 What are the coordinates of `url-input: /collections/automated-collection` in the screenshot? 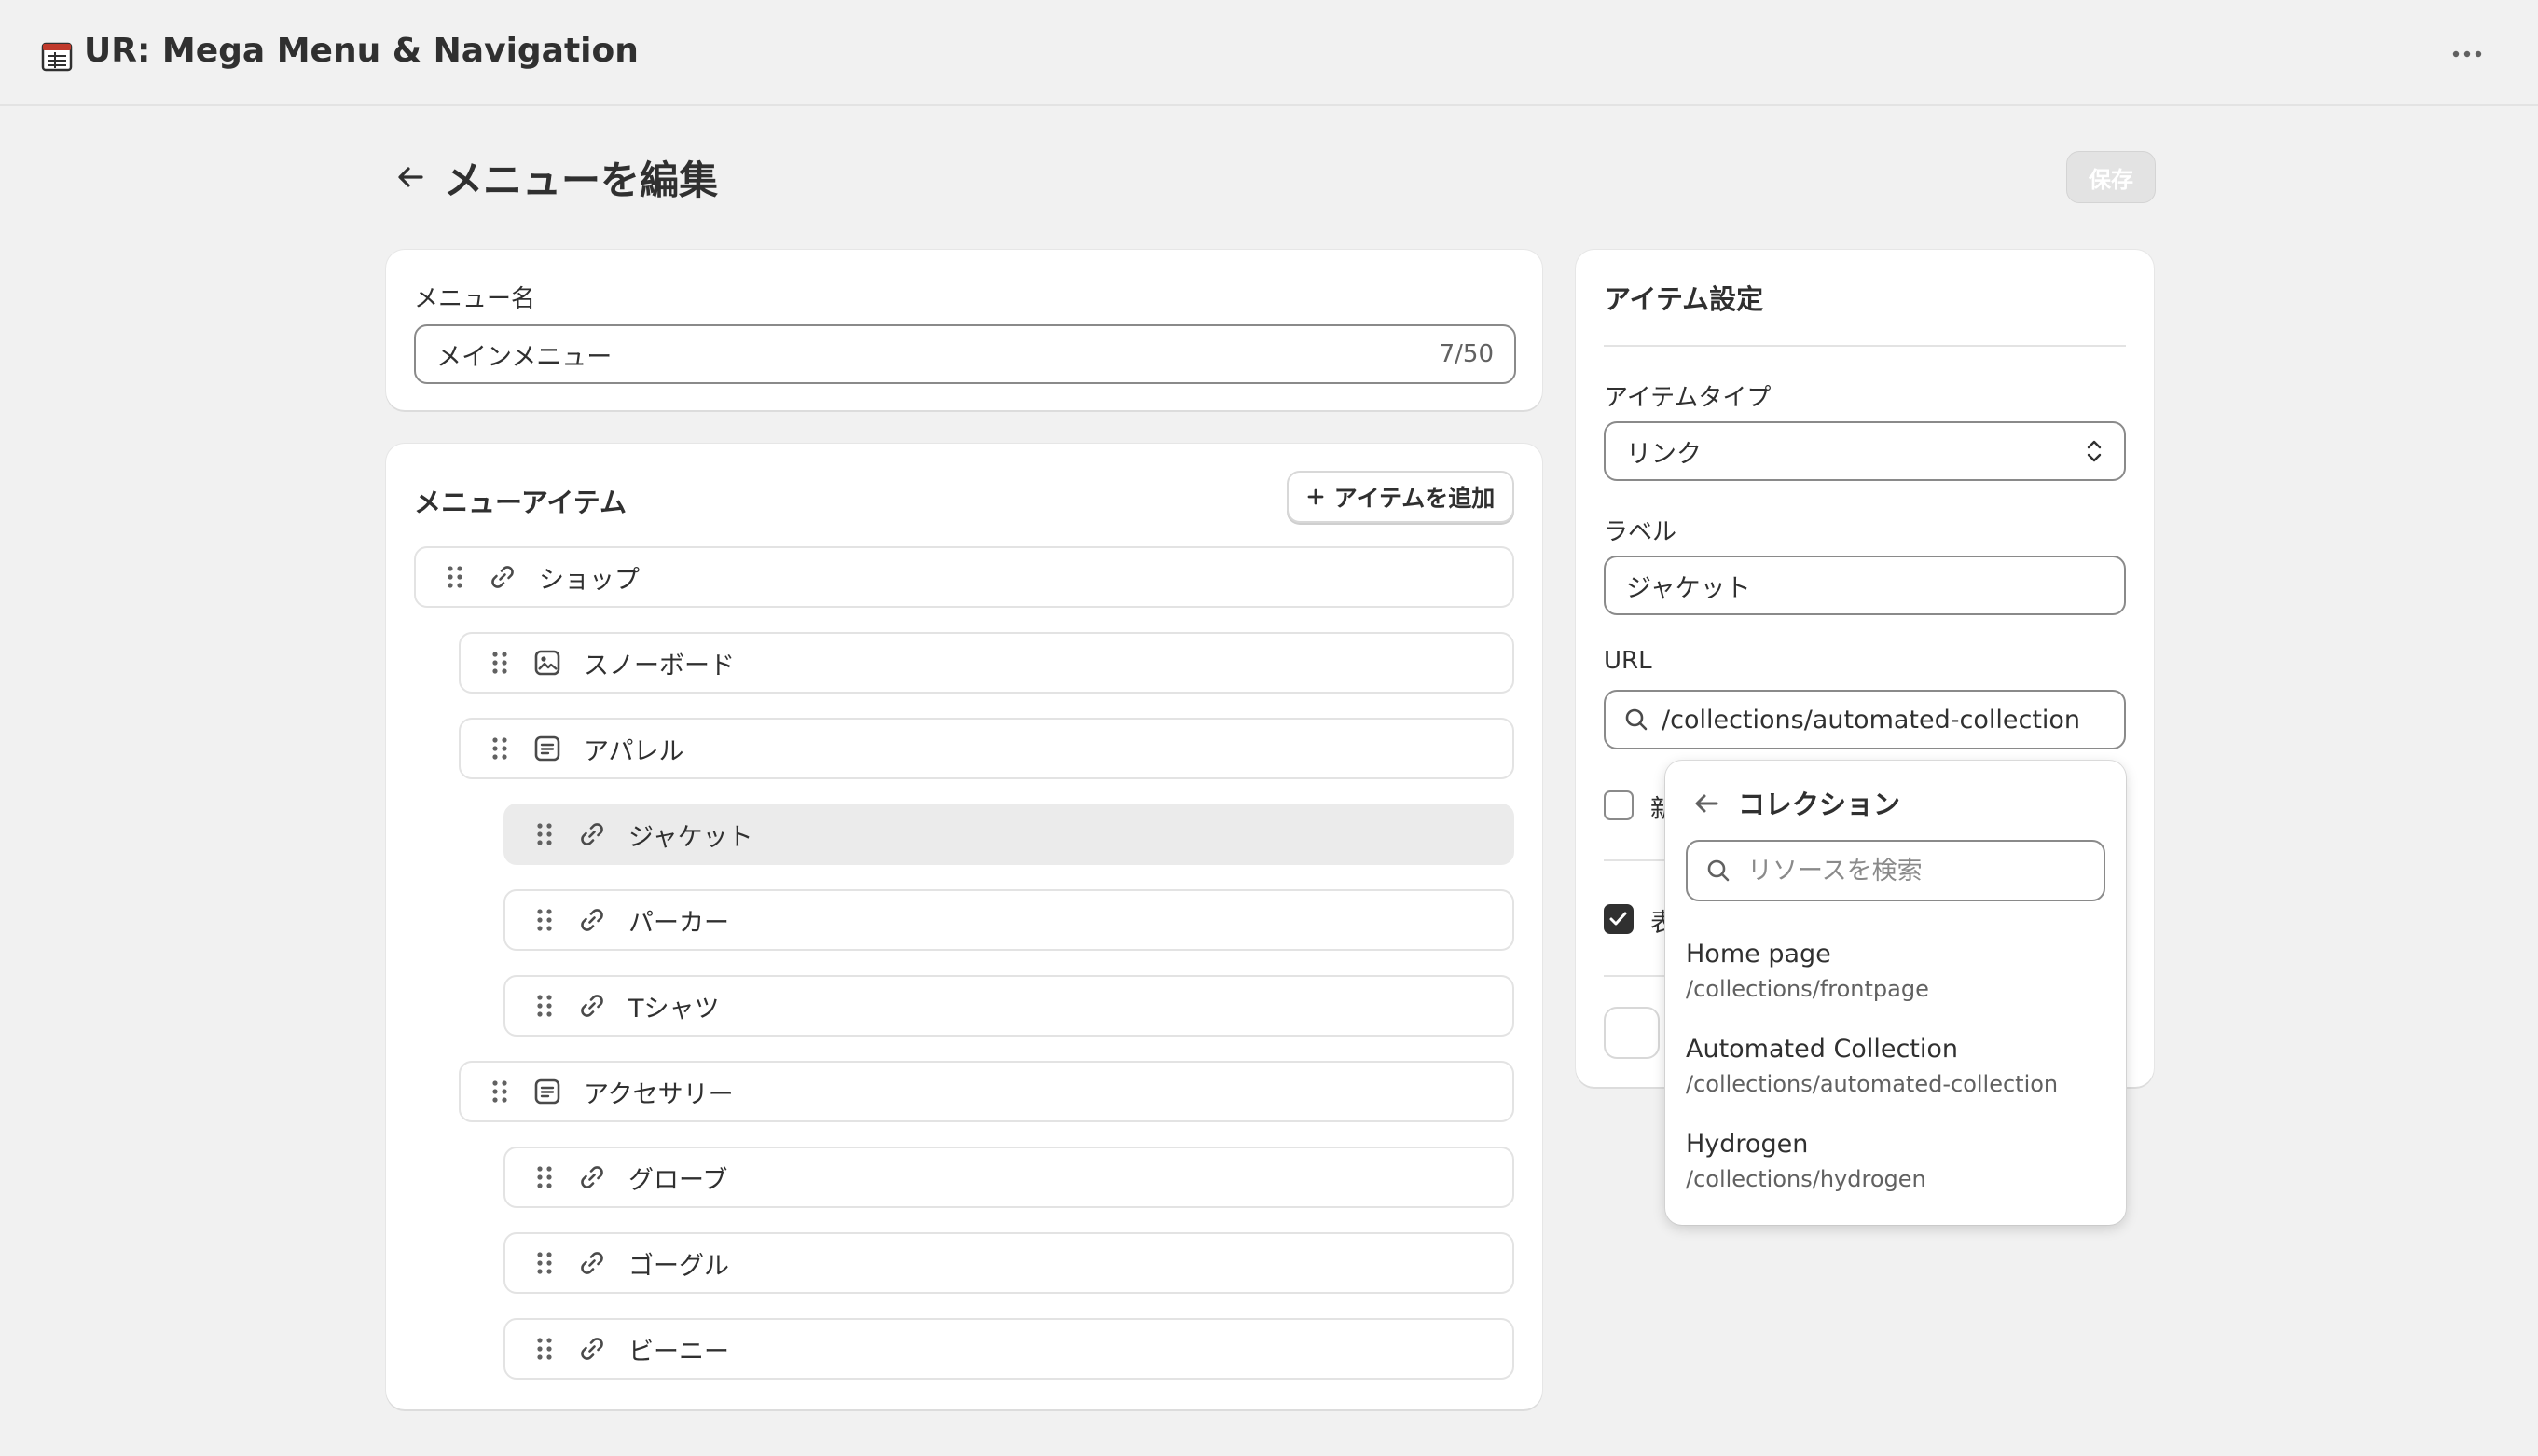 It's located at (1865, 719).